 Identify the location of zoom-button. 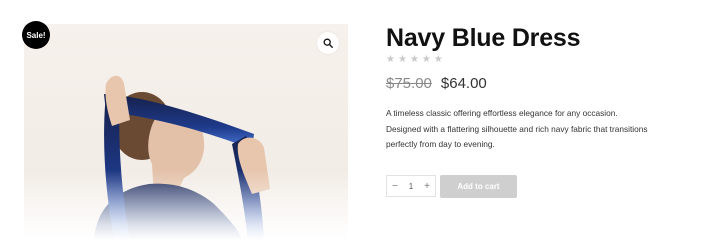
(328, 43).